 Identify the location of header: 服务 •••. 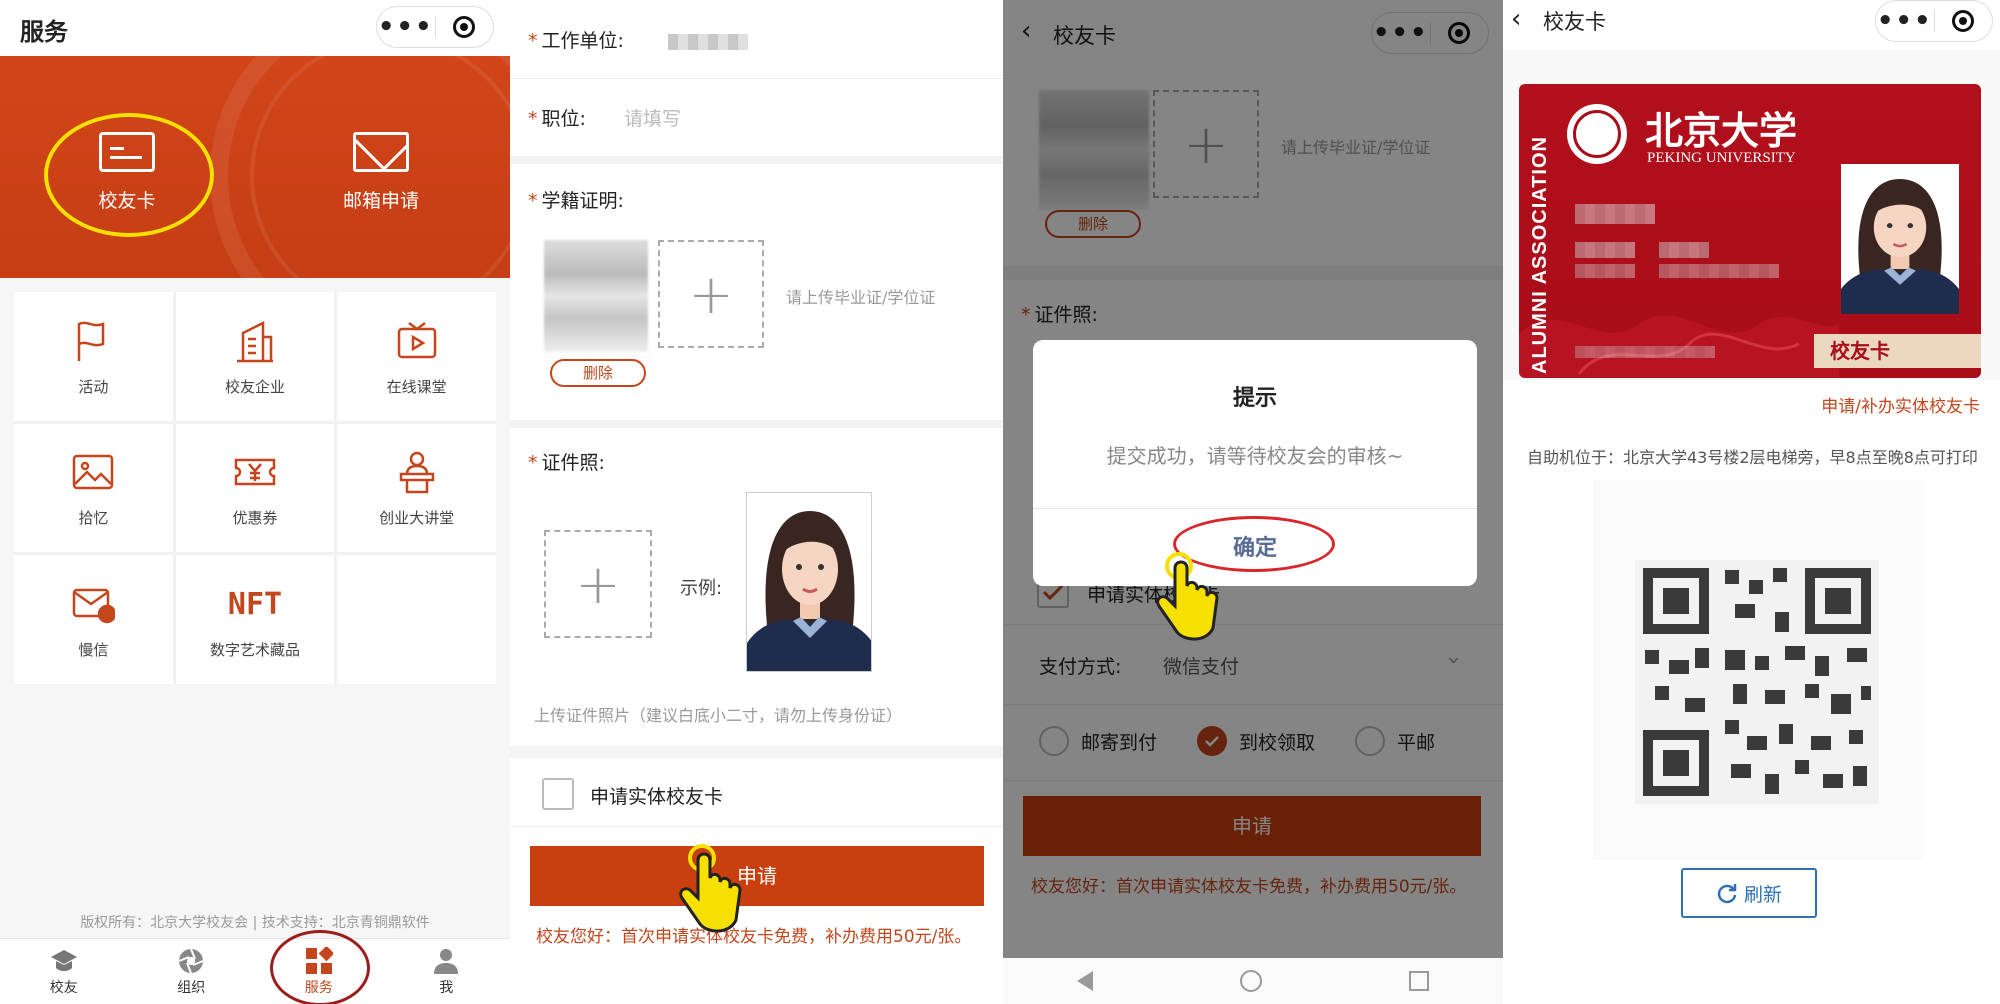
(255, 28).